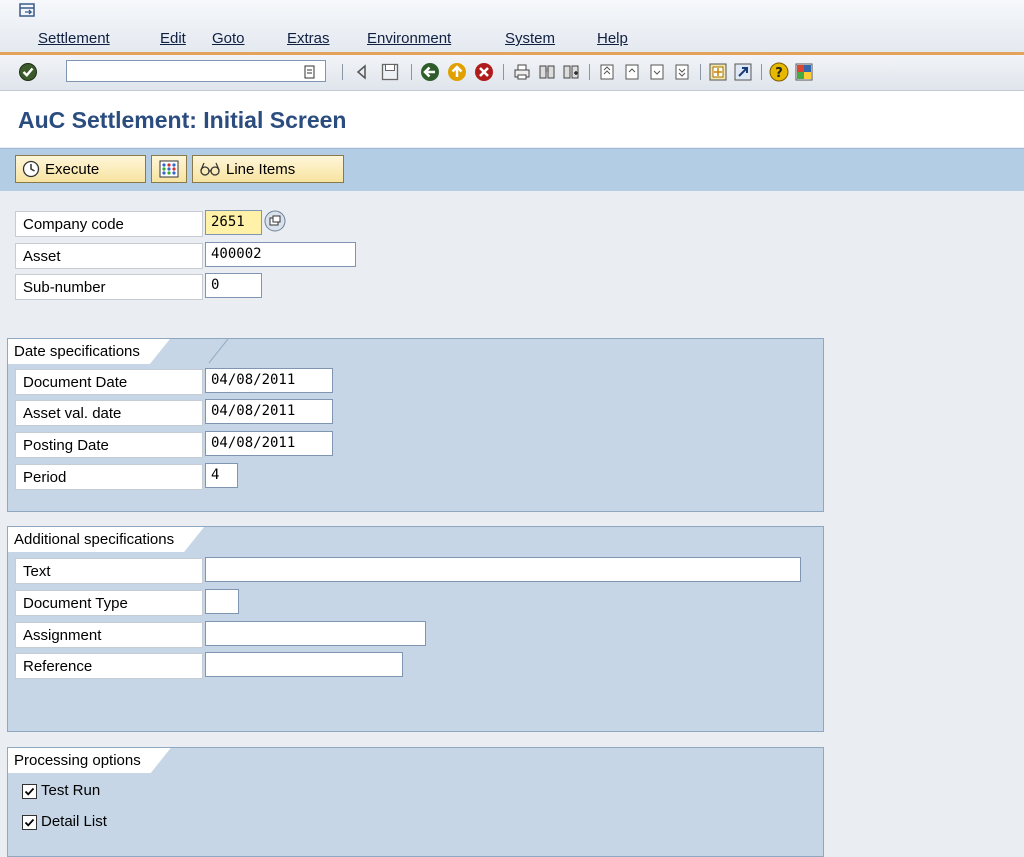 This screenshot has height=857, width=1024. Describe the element at coordinates (632, 72) in the screenshot. I see `previous-page-icon` at that location.